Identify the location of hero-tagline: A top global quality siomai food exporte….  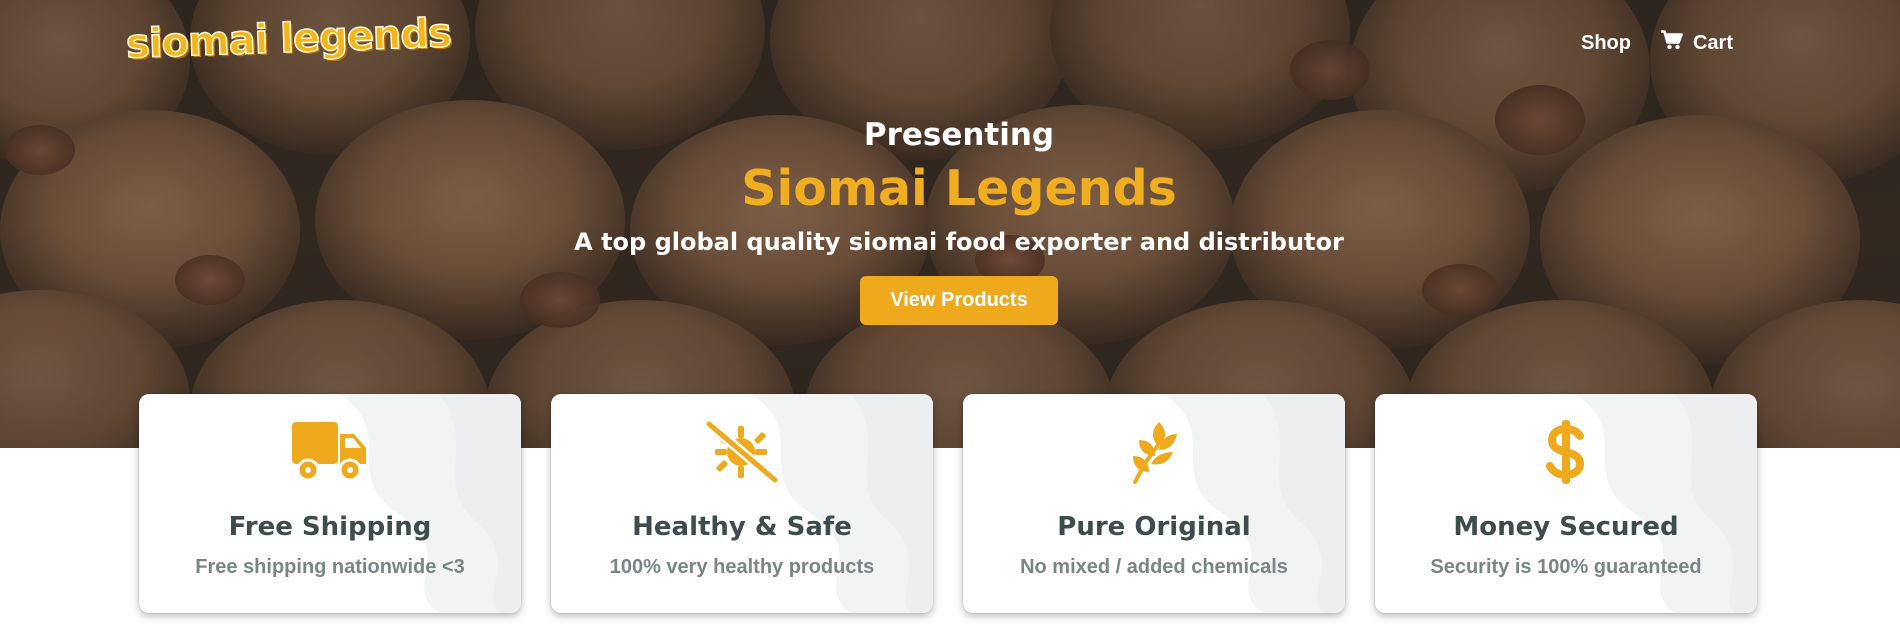
(959, 242).